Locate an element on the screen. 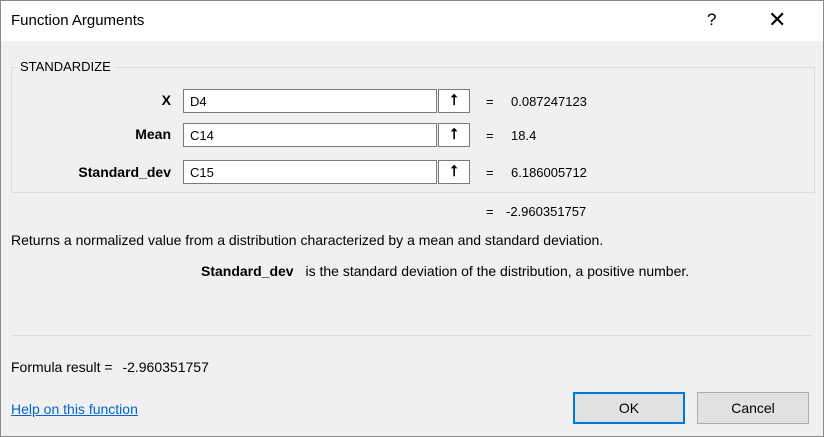 This screenshot has height=437, width=824. formula-result-value: -2.960351757 is located at coordinates (165, 367).